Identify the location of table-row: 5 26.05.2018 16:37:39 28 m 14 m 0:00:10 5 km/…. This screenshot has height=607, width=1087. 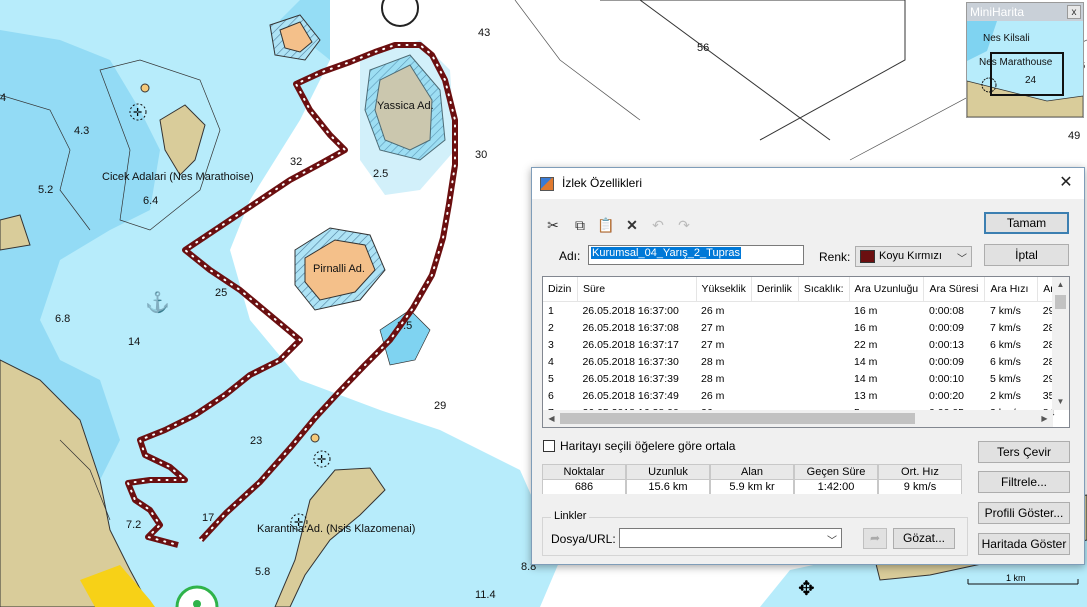
(806, 378).